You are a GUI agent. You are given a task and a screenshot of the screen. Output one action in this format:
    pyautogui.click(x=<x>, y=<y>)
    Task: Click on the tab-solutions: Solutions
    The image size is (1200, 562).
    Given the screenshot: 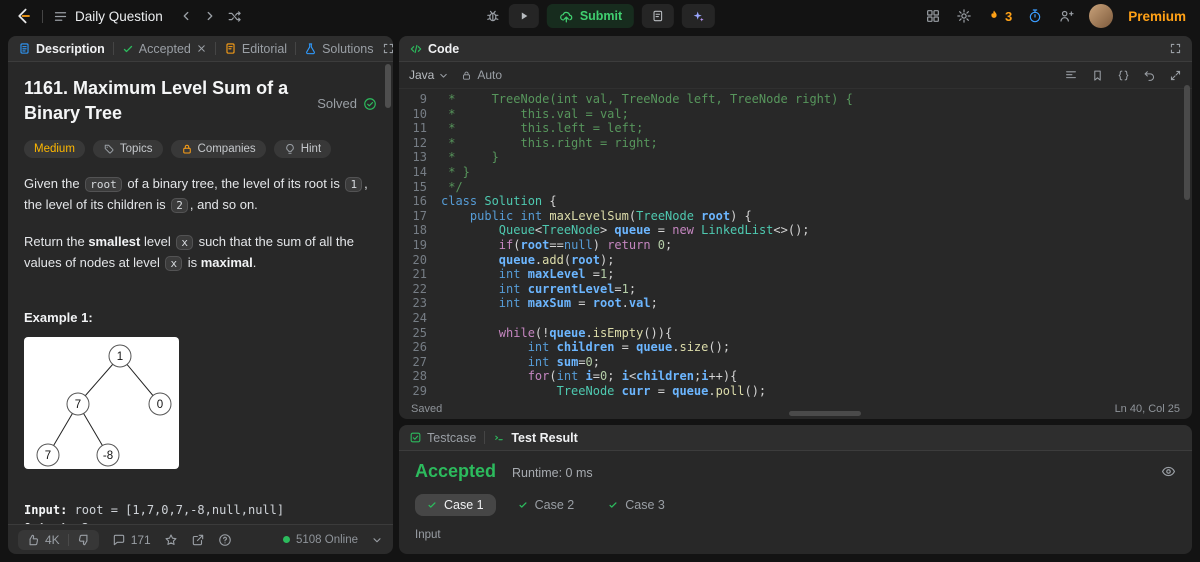 What is the action you would take?
    pyautogui.click(x=339, y=49)
    